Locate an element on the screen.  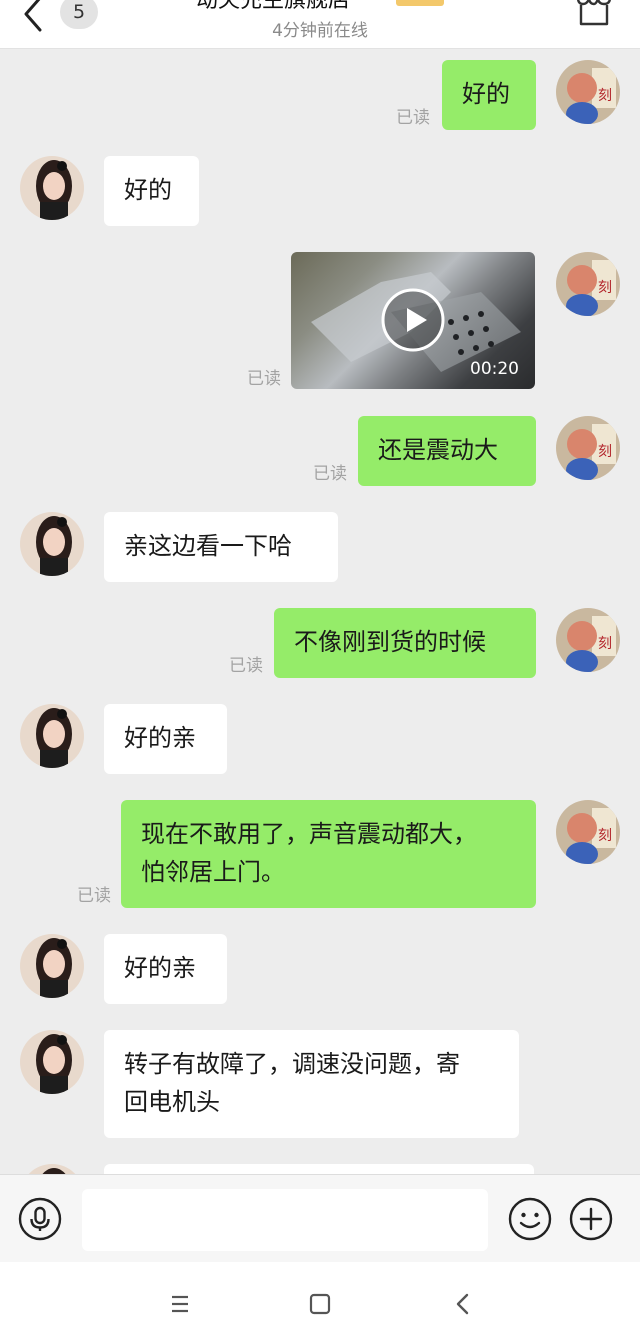
input-bar is located at coordinates (320, 1218).